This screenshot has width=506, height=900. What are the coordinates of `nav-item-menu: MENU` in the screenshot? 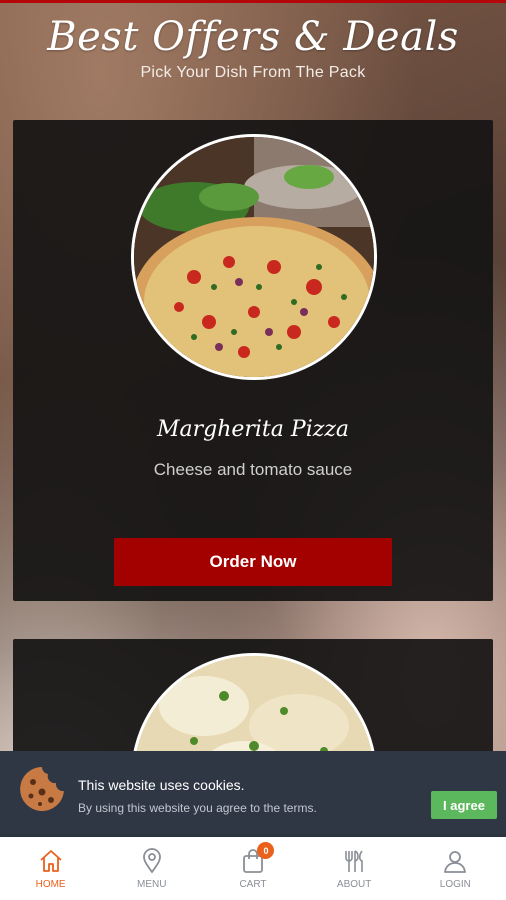 It's located at (151, 868).